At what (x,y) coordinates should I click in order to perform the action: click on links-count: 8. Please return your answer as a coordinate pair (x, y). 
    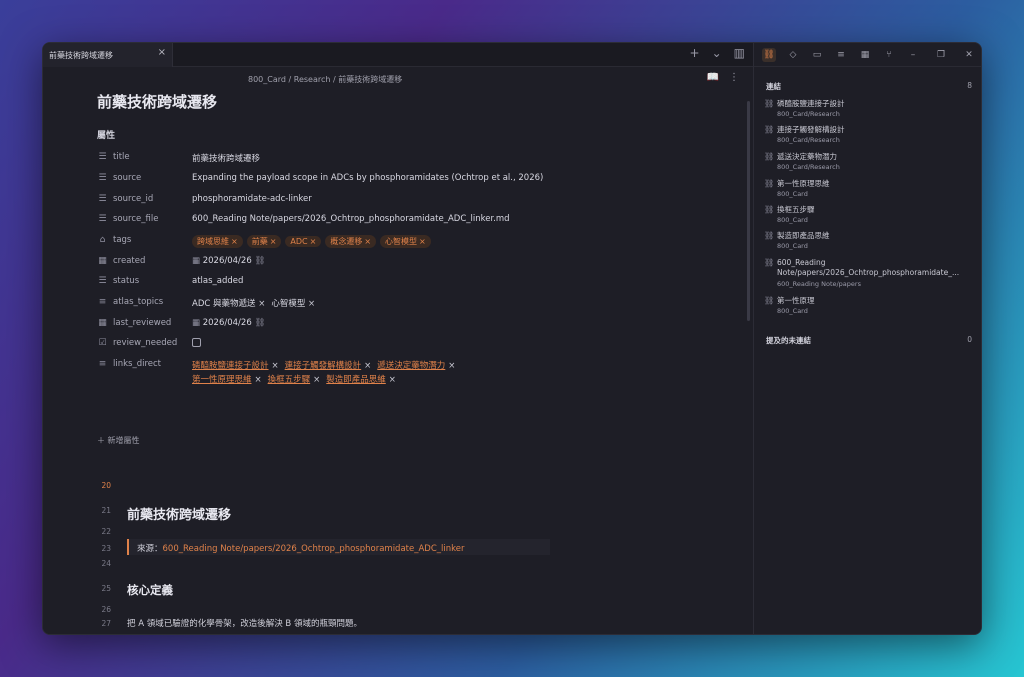
    Looking at the image, I should click on (969, 85).